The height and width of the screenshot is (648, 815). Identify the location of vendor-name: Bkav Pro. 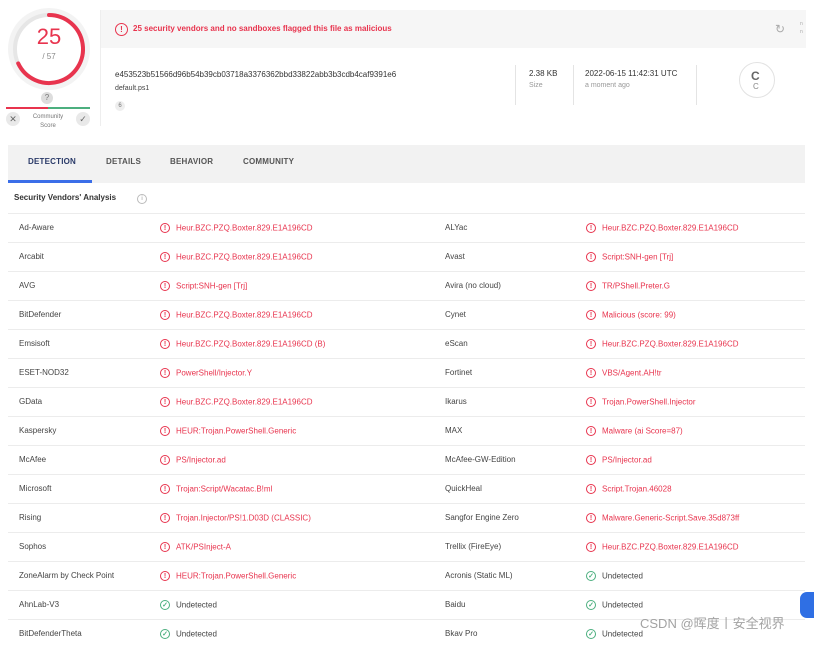
(461, 633).